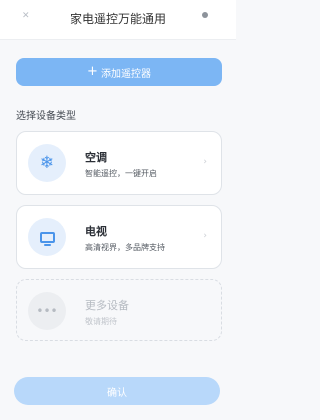  Describe the element at coordinates (121, 173) in the screenshot. I see `device-desc: 智能遥控，一键开启` at that location.